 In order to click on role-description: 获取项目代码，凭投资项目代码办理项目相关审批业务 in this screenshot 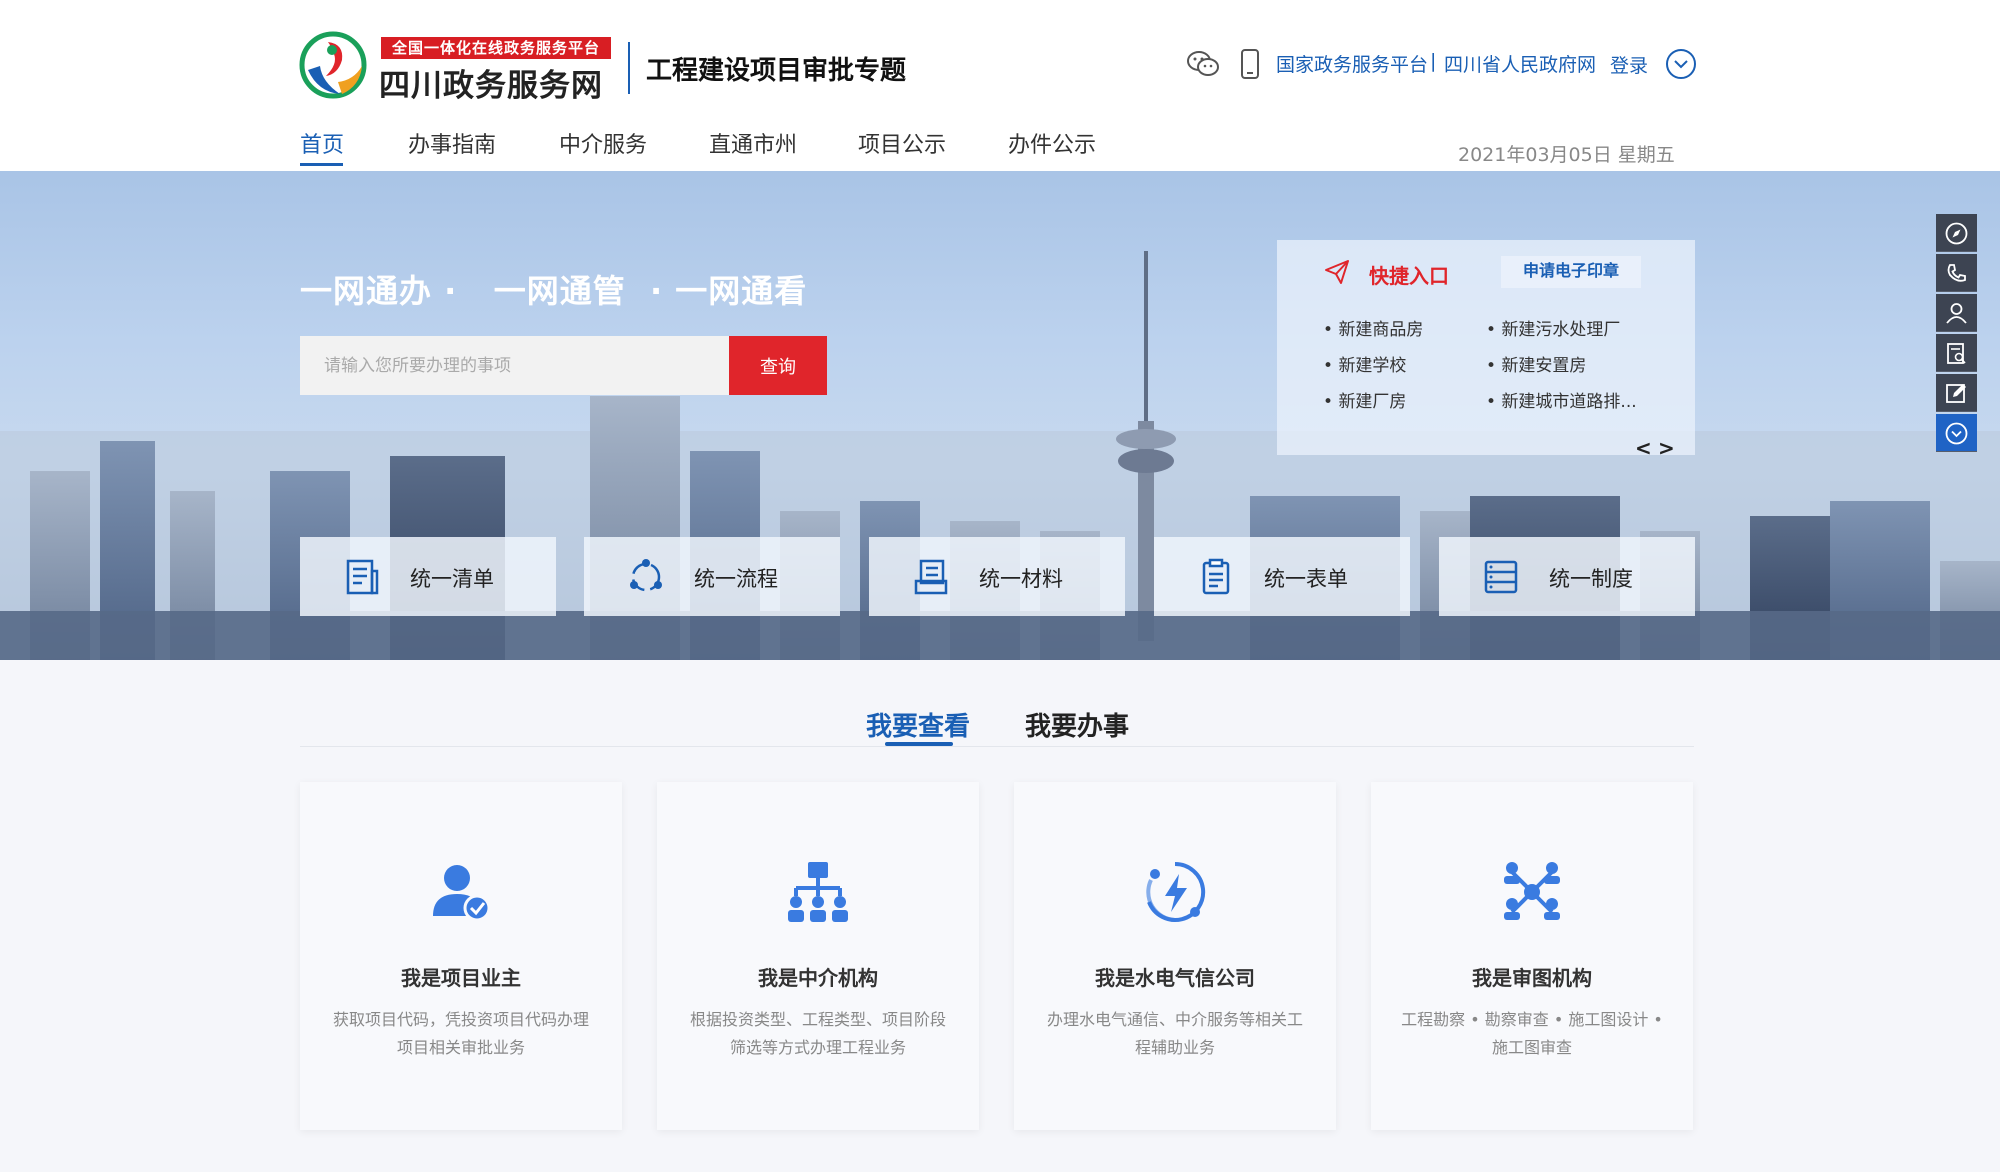, I will do `click(460, 1033)`.